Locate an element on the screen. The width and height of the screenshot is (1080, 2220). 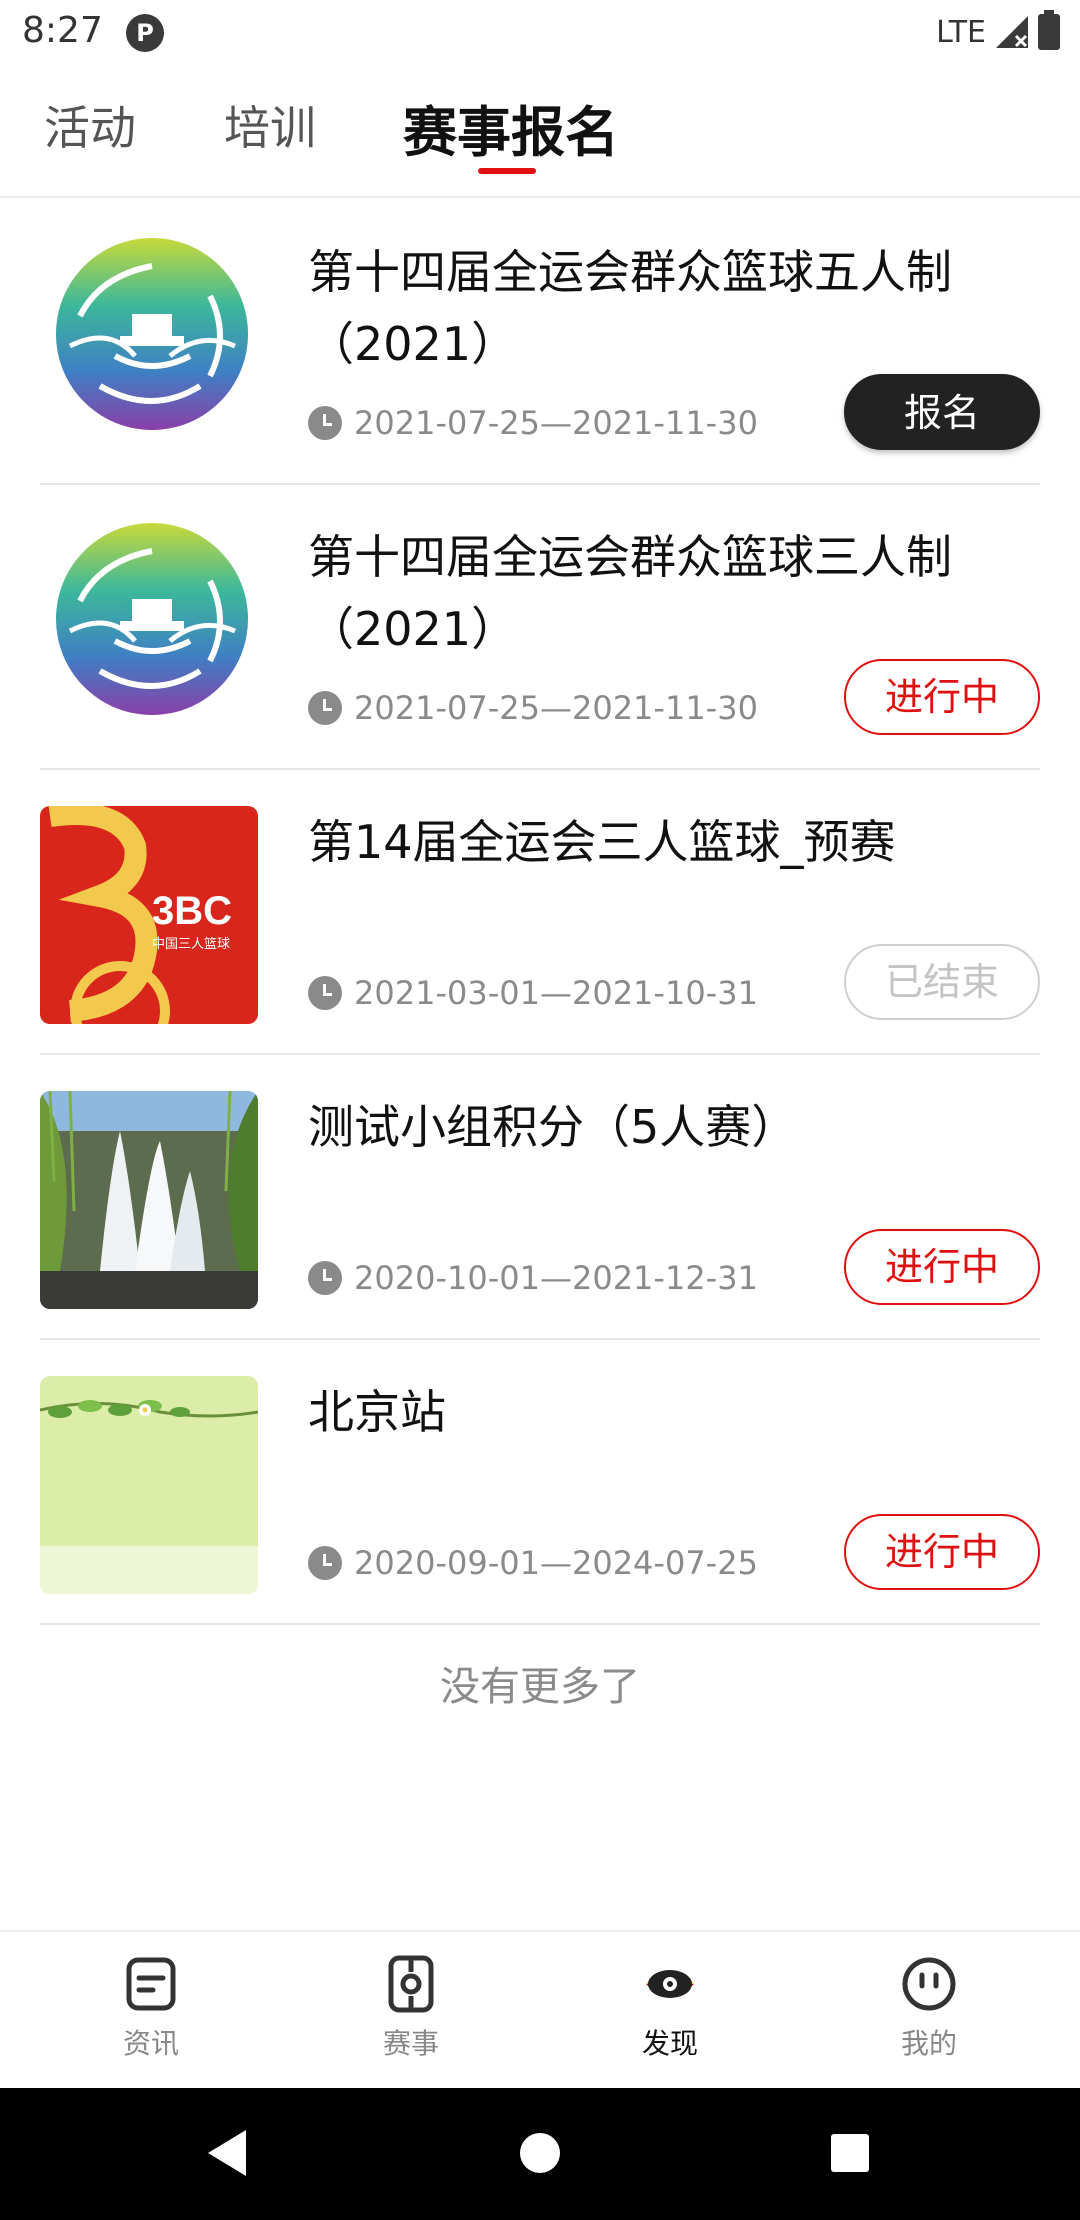
nav-news: 资讯 is located at coordinates (151, 2008).